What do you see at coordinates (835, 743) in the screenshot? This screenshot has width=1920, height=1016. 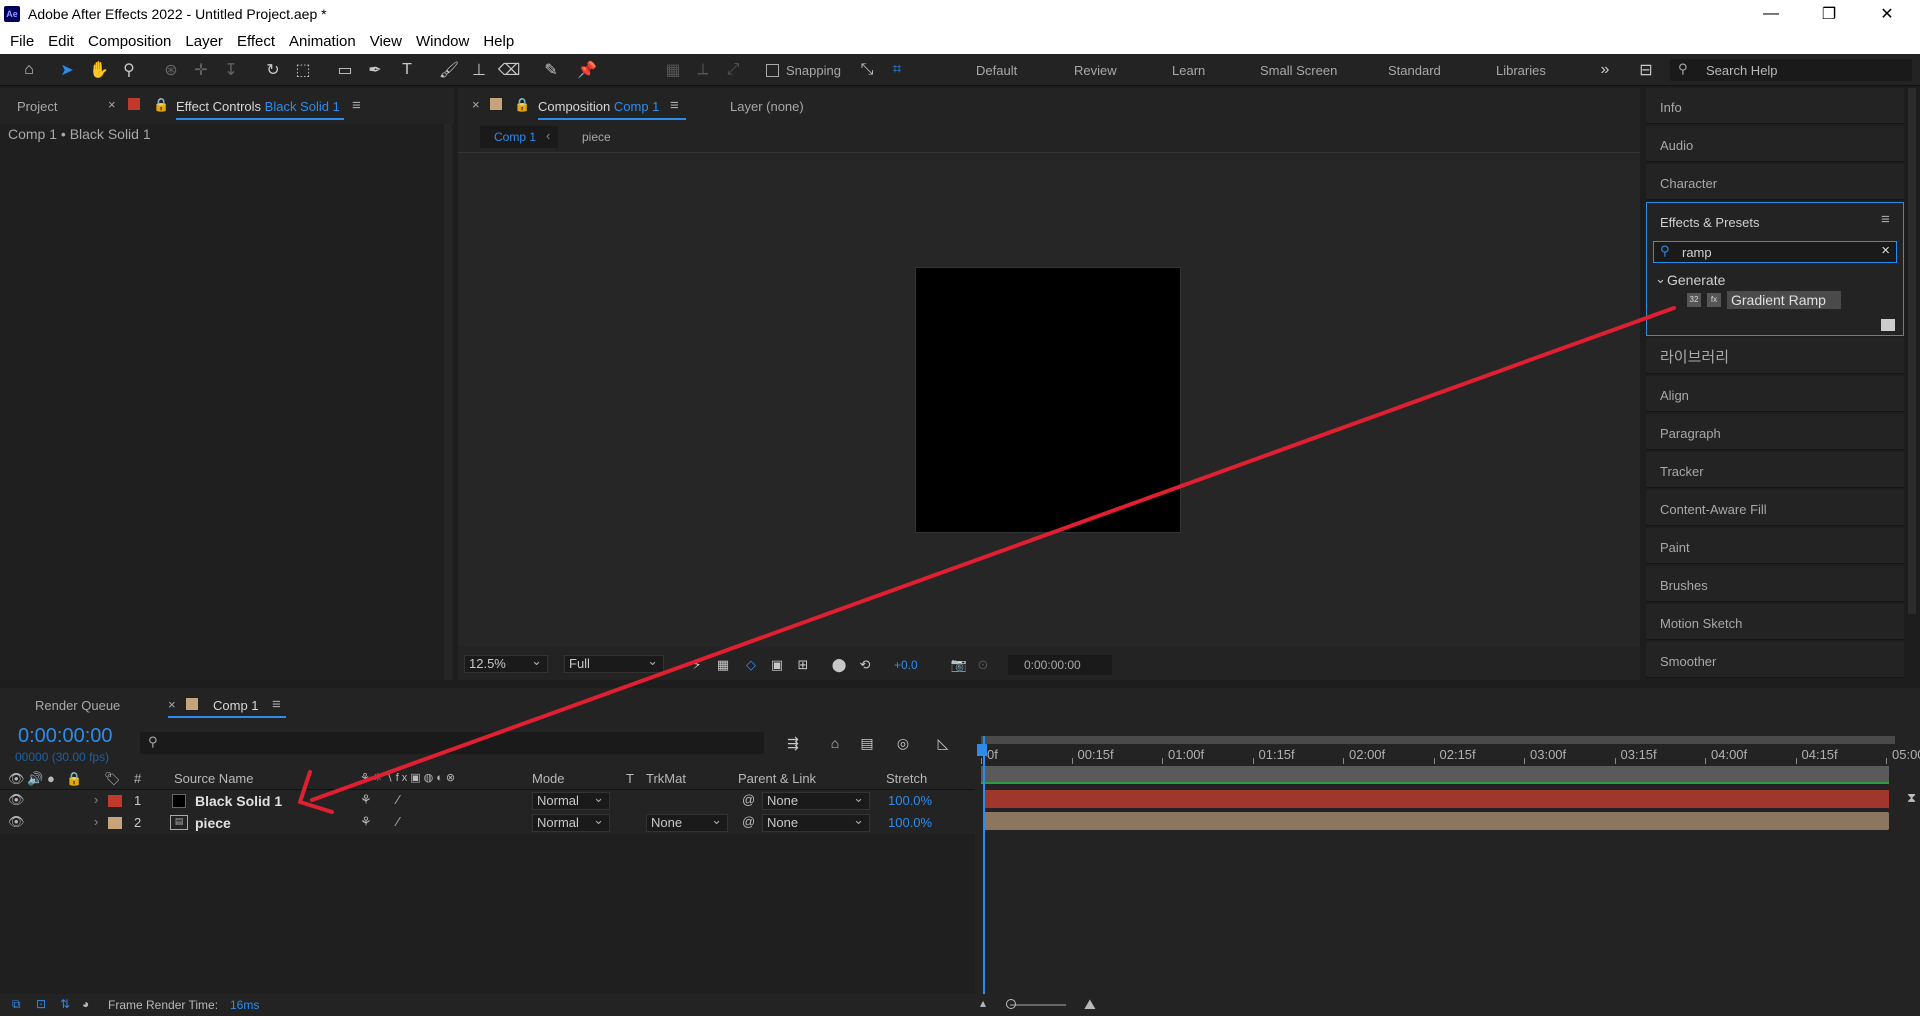 I see `draft-3d-icon: ⌂` at bounding box center [835, 743].